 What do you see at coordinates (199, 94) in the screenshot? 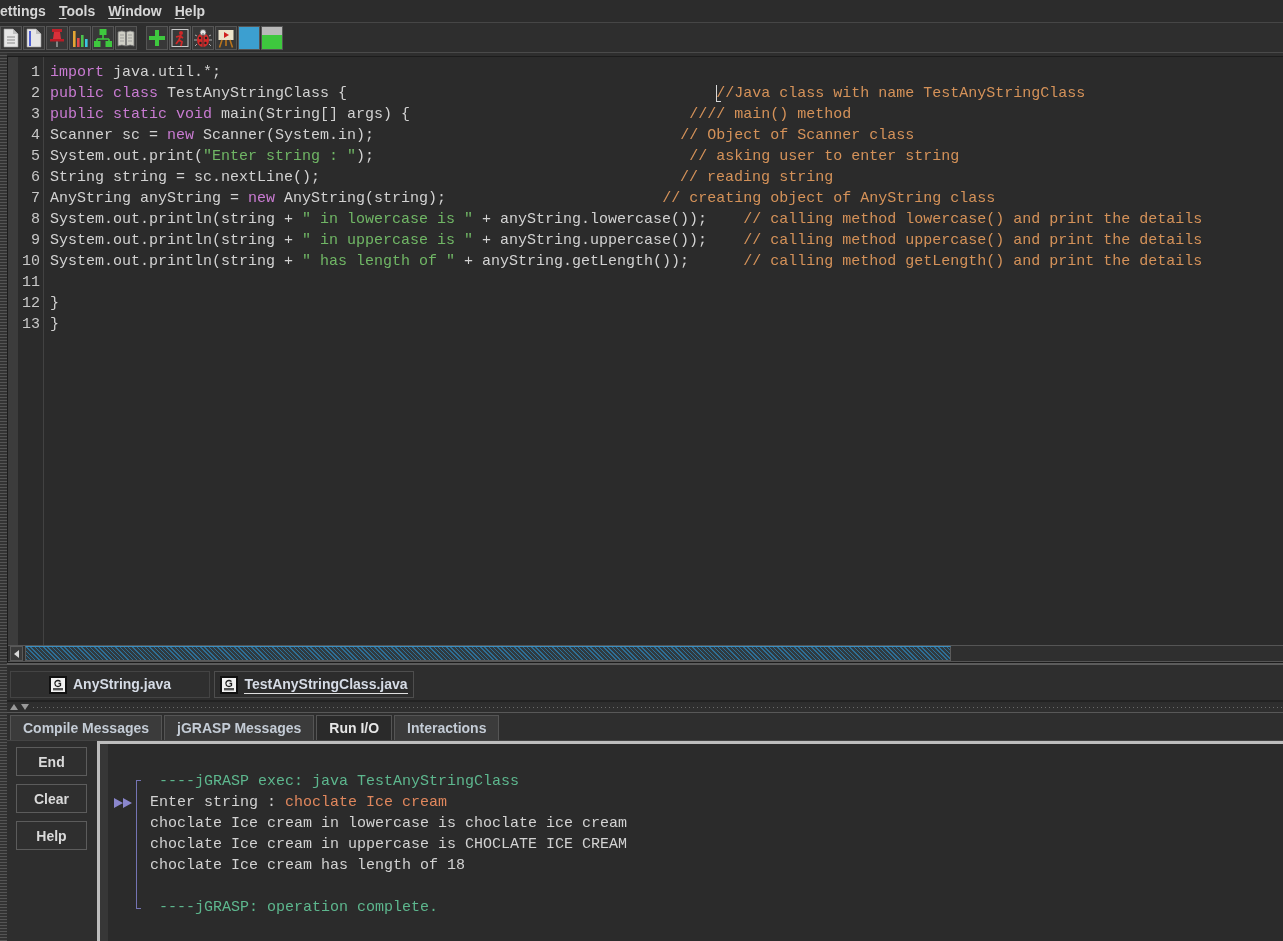
I see `code-line: public class TestAnyStringClass {` at bounding box center [199, 94].